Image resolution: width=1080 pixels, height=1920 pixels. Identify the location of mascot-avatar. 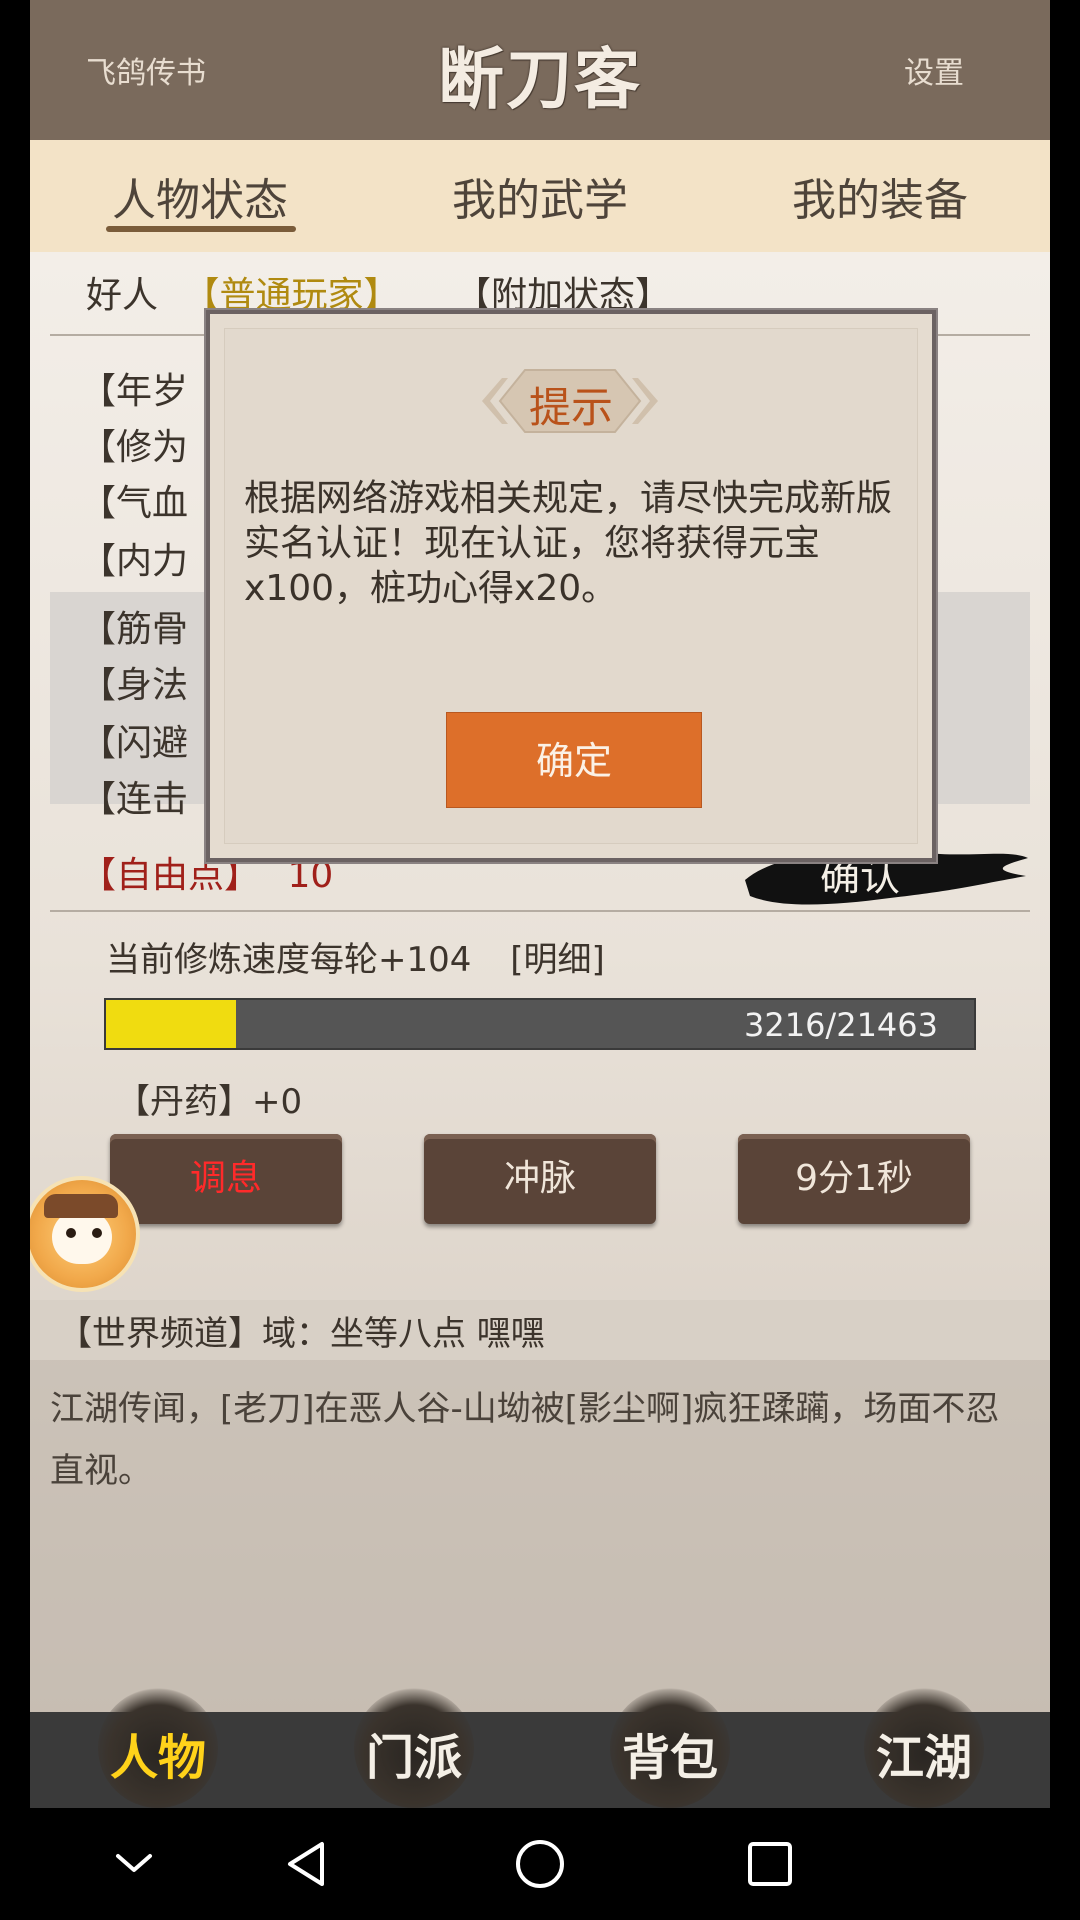
(85, 1234).